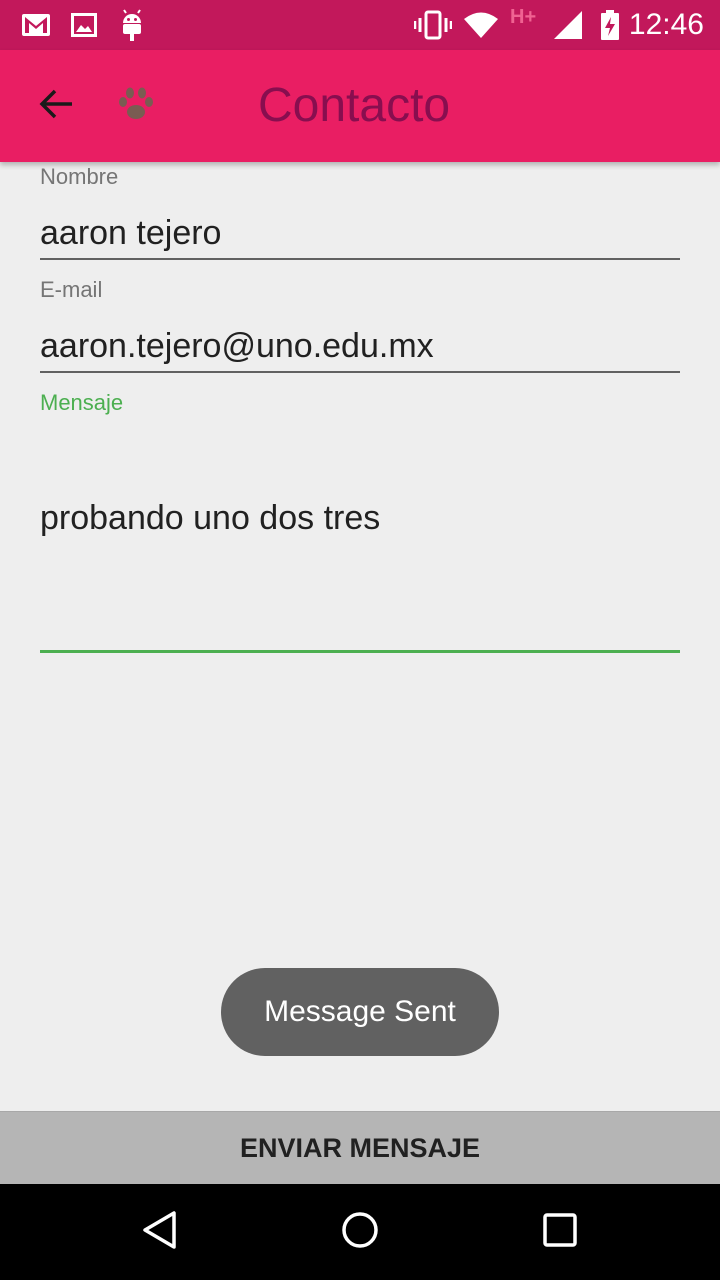 This screenshot has width=720, height=1280. What do you see at coordinates (433, 25) in the screenshot?
I see `vibrate-icon` at bounding box center [433, 25].